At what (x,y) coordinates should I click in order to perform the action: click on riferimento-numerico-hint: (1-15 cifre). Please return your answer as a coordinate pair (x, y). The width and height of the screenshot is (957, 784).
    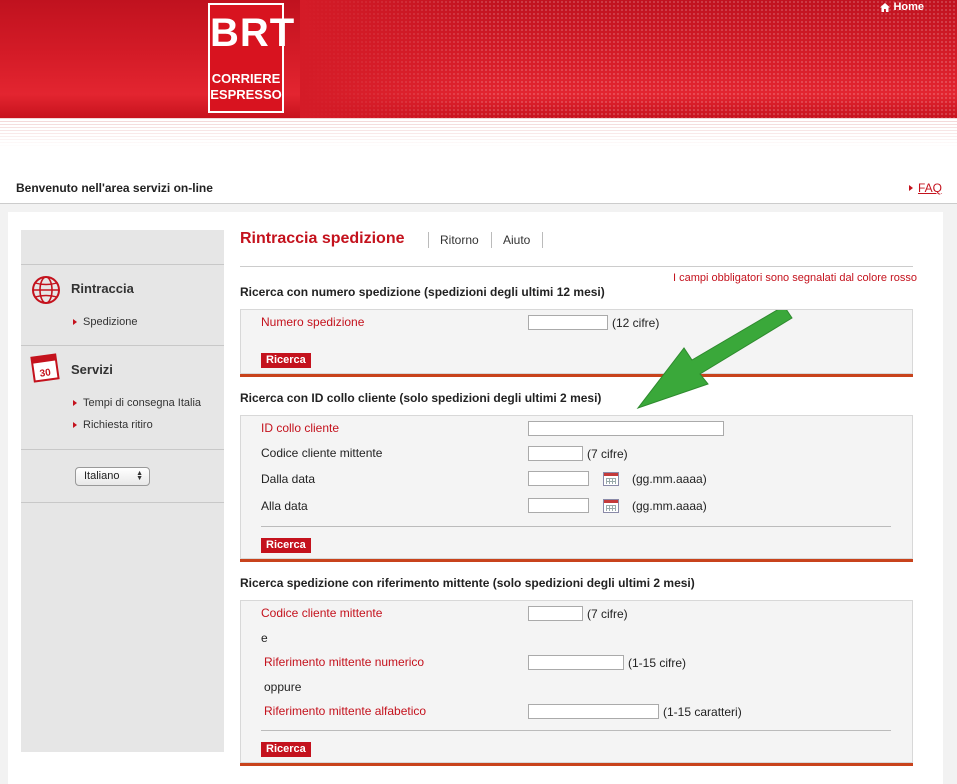
    Looking at the image, I should click on (657, 663).